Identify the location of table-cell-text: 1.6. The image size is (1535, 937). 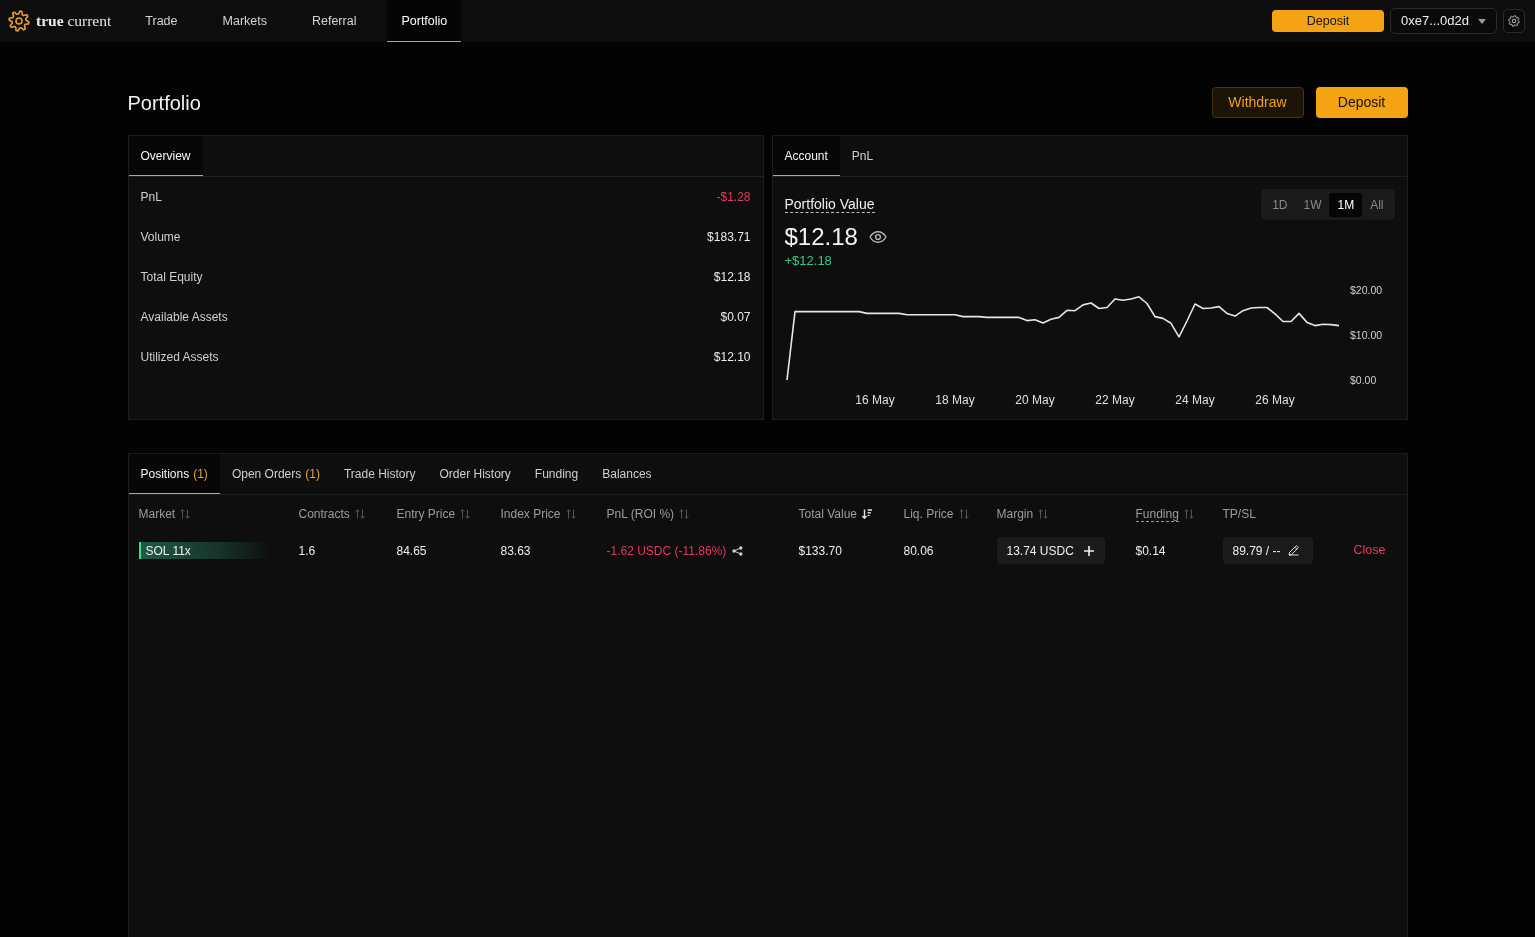
(307, 551).